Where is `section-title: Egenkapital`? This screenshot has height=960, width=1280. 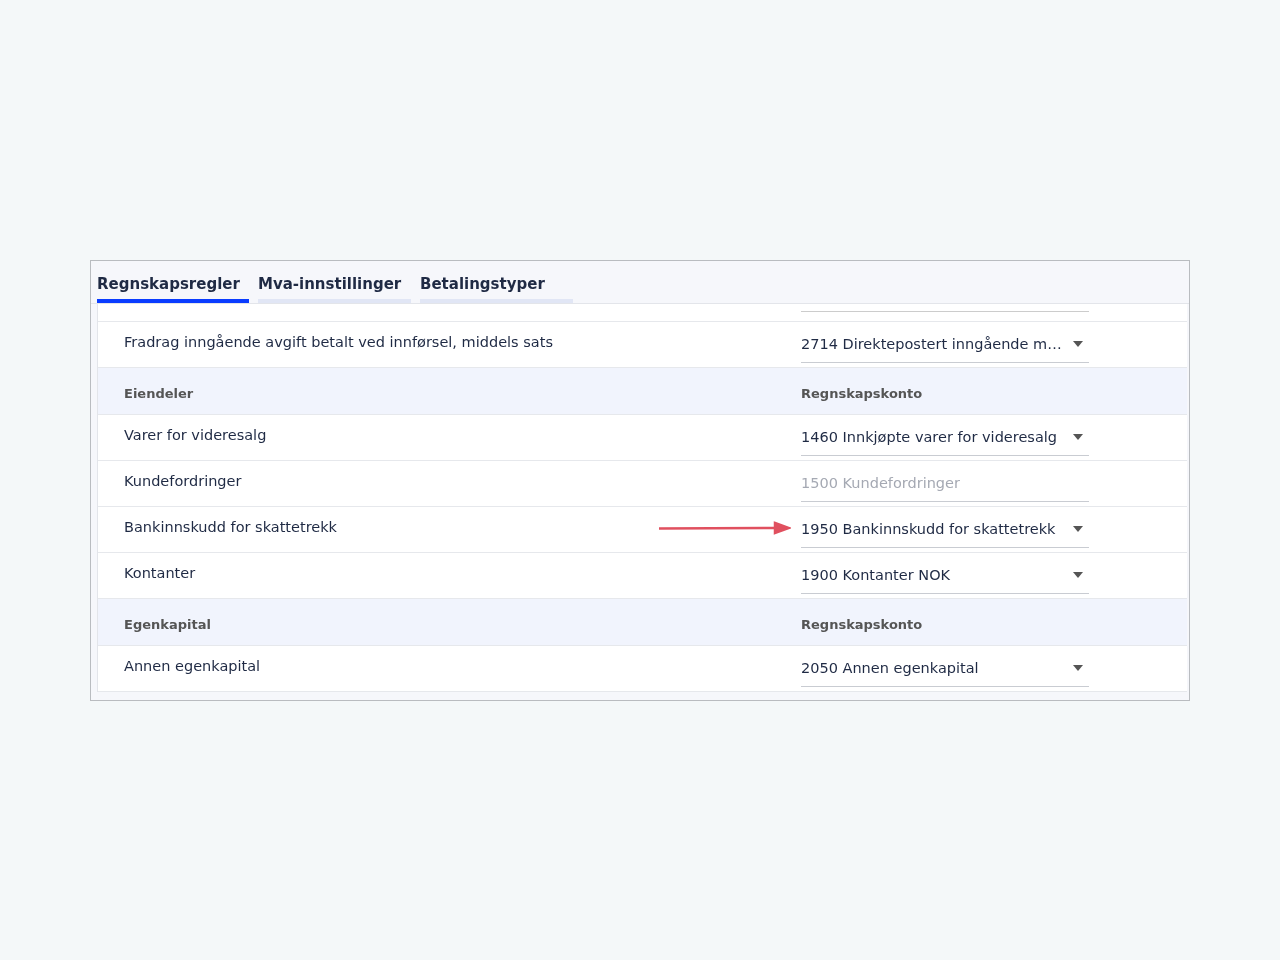
section-title: Egenkapital is located at coordinates (167, 624).